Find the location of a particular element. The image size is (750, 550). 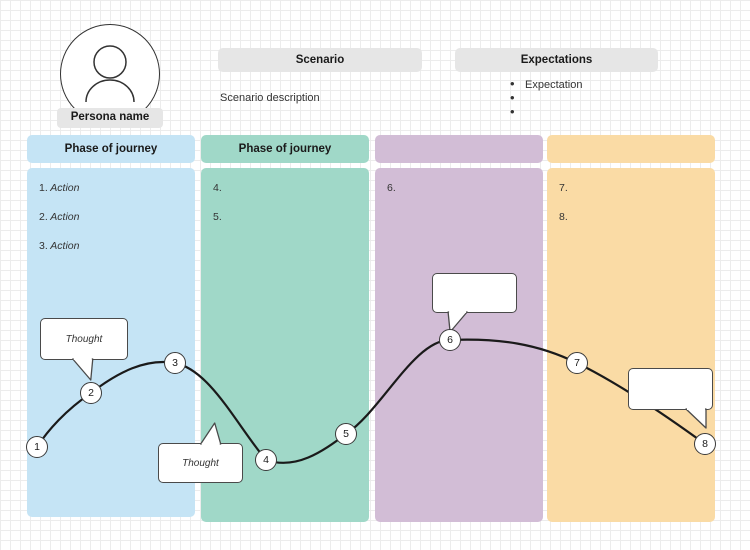

persona-block: Persona name is located at coordinates (110, 76).